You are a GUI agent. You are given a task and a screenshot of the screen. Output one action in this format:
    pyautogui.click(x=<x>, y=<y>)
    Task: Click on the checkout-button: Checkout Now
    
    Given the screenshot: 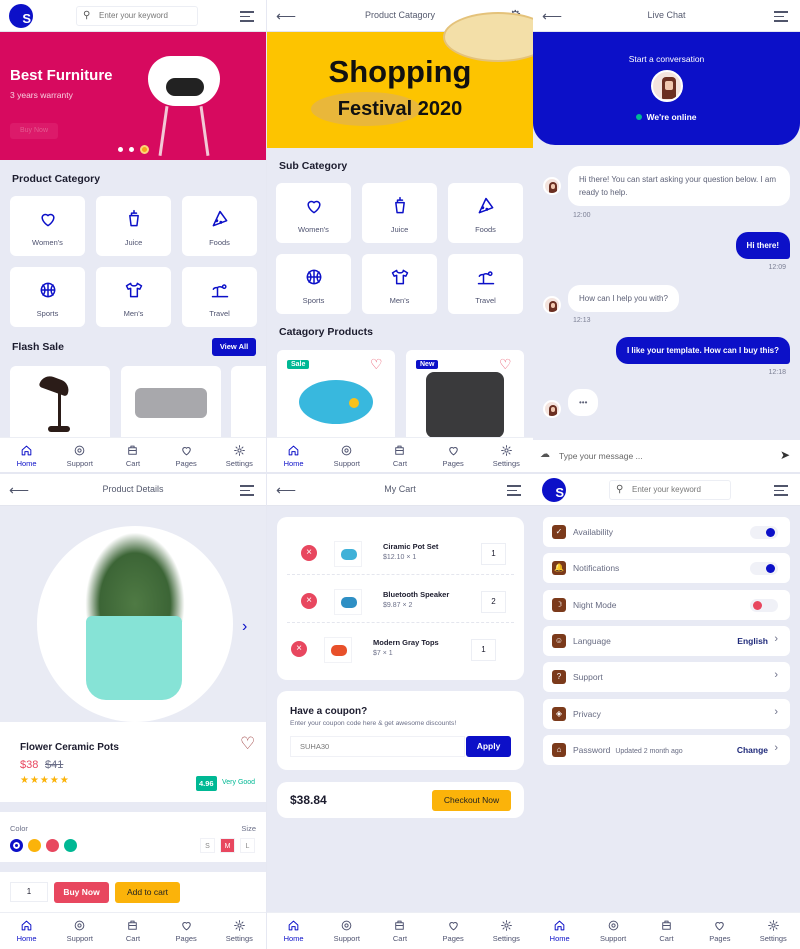 What is the action you would take?
    pyautogui.click(x=471, y=800)
    